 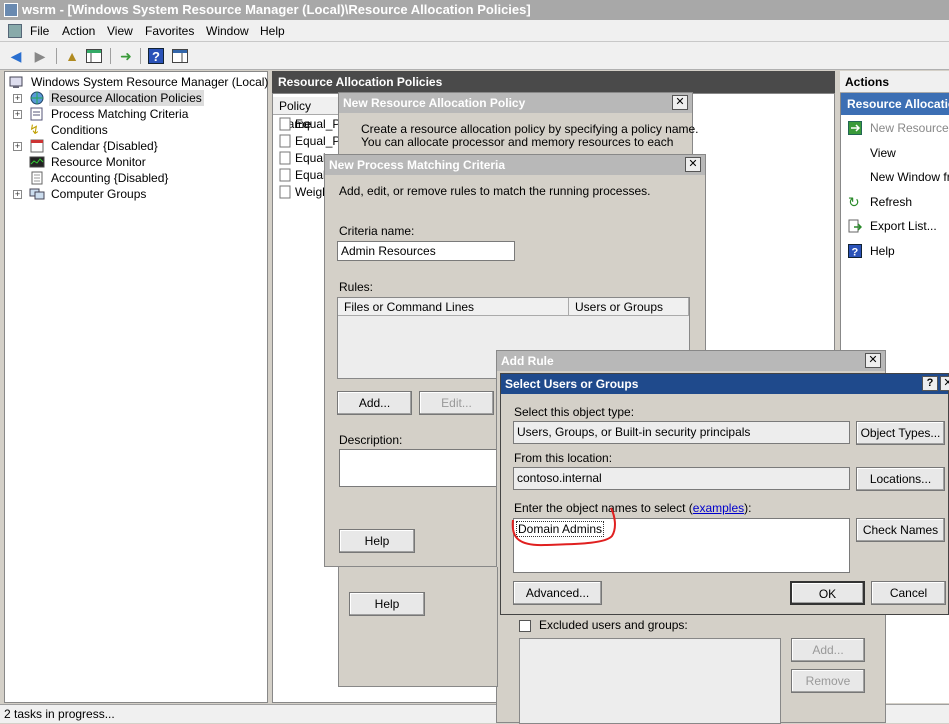 I want to click on server-icon, so click(x=17, y=82).